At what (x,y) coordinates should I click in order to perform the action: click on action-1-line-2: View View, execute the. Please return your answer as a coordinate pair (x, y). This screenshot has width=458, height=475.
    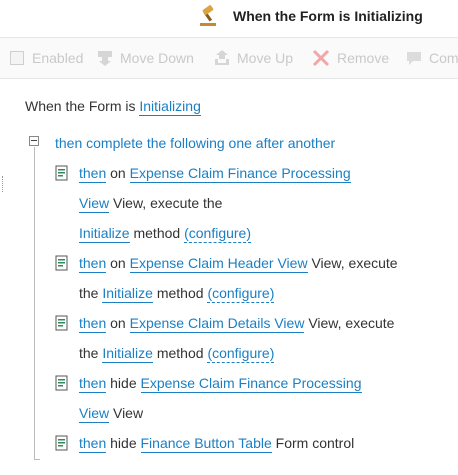
    Looking at the image, I should click on (151, 204).